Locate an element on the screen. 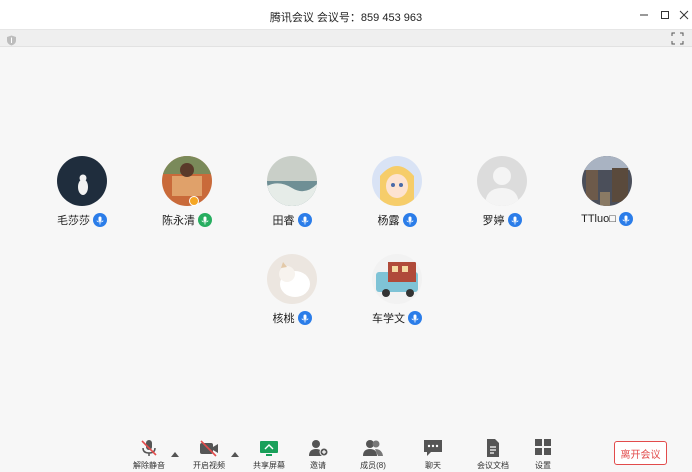 Image resolution: width=692 pixels, height=472 pixels. participant-tile: 车学文 is located at coordinates (397, 294).